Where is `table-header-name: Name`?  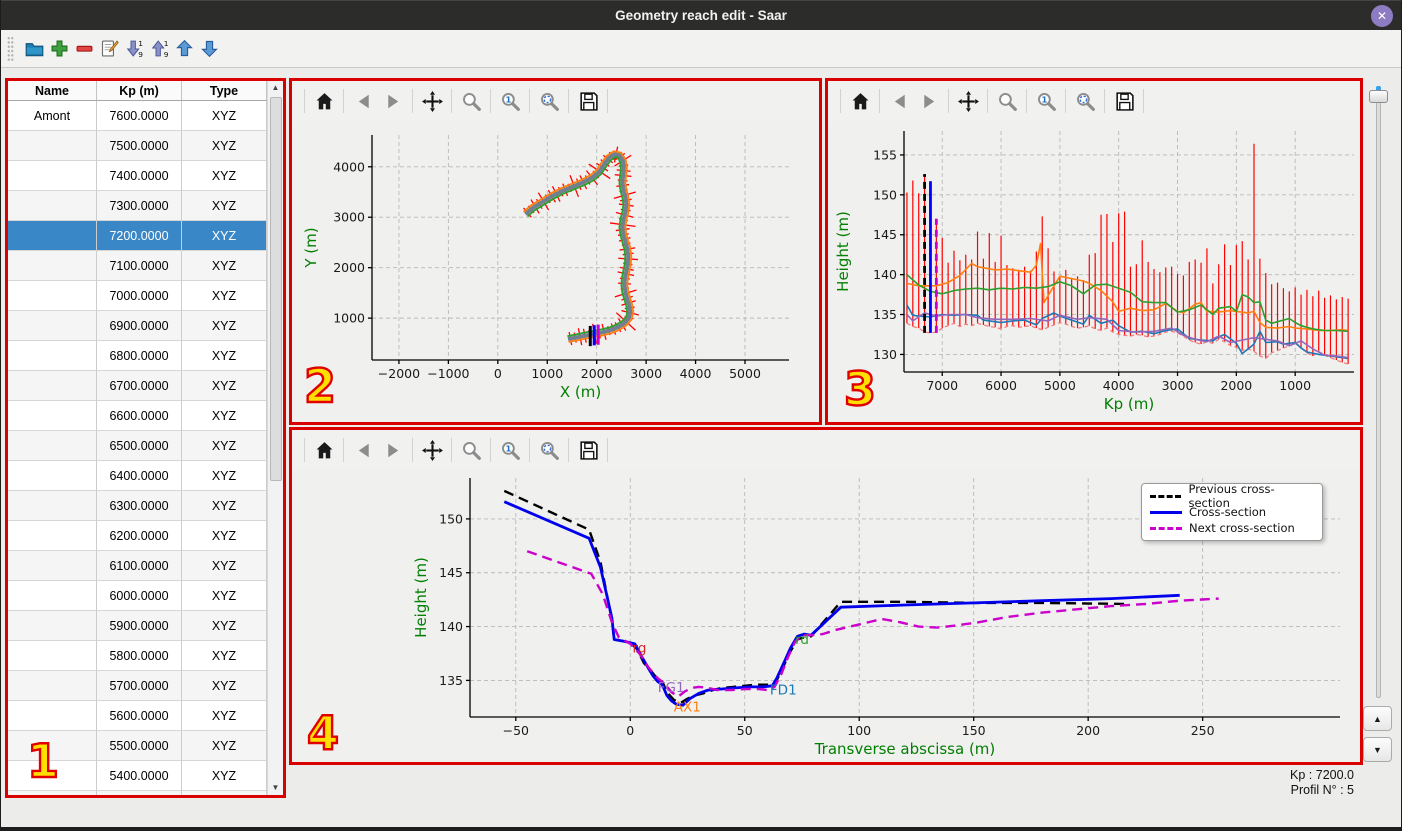 table-header-name: Name is located at coordinates (52, 90).